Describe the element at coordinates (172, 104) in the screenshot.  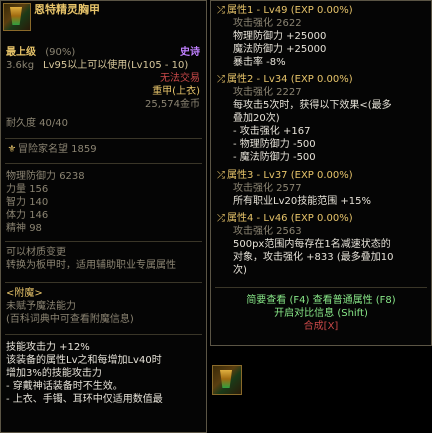
I see `item-price: 25,574金币` at that location.